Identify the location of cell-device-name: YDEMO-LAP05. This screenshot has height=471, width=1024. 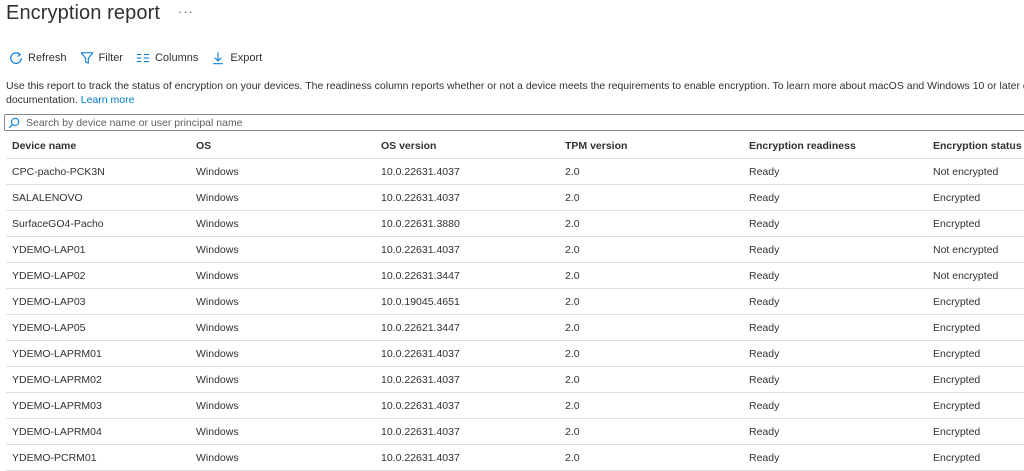
(49, 327).